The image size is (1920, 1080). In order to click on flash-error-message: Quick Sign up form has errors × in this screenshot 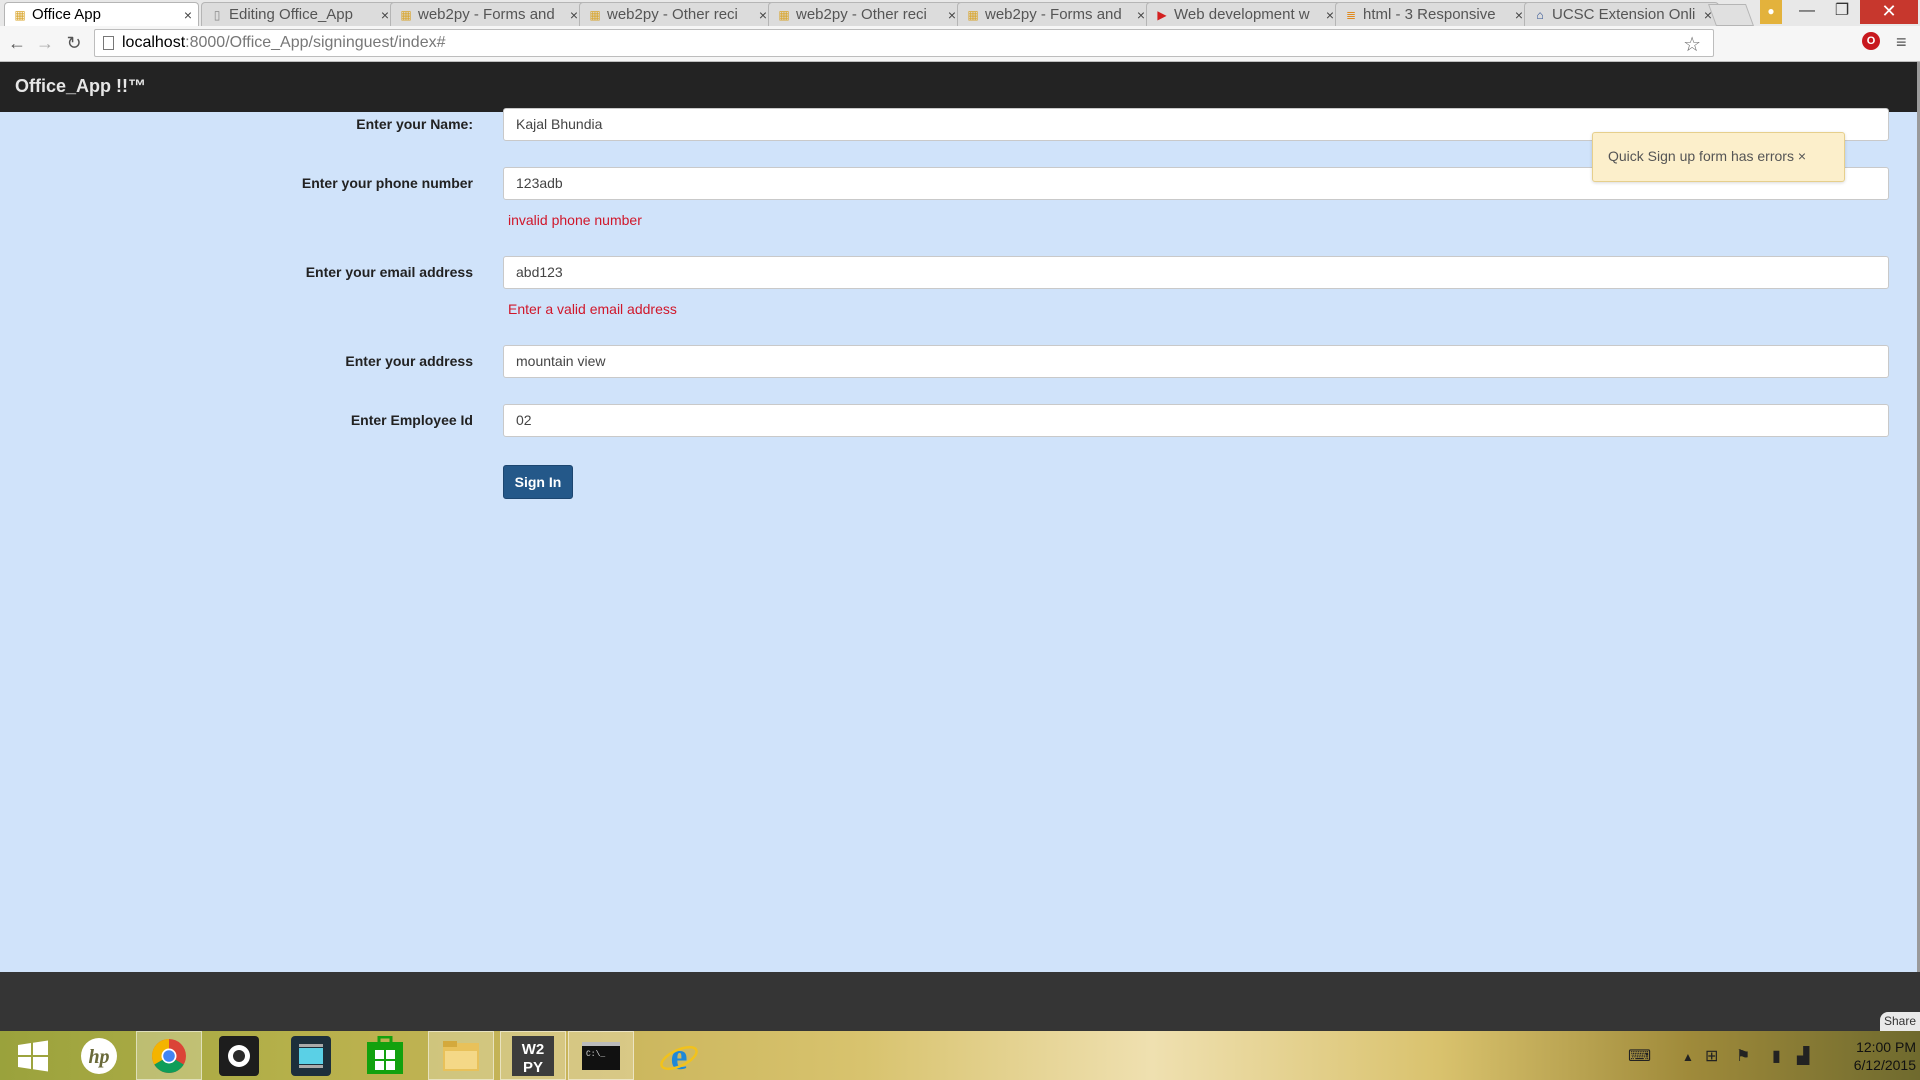, I will do `click(1718, 157)`.